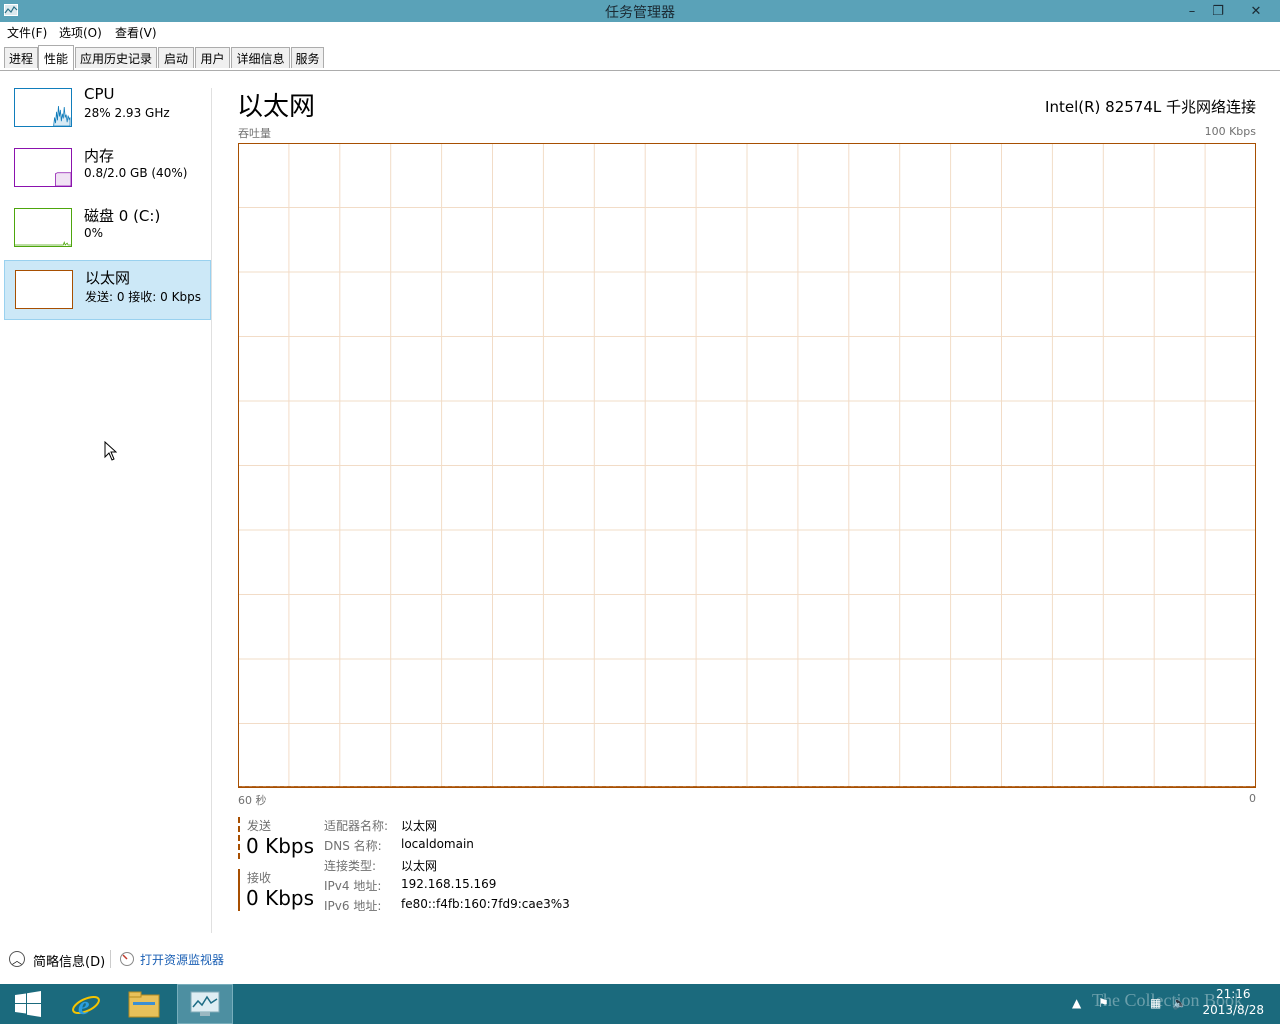 The height and width of the screenshot is (1024, 1280). I want to click on tab-startup: 启动, so click(176, 57).